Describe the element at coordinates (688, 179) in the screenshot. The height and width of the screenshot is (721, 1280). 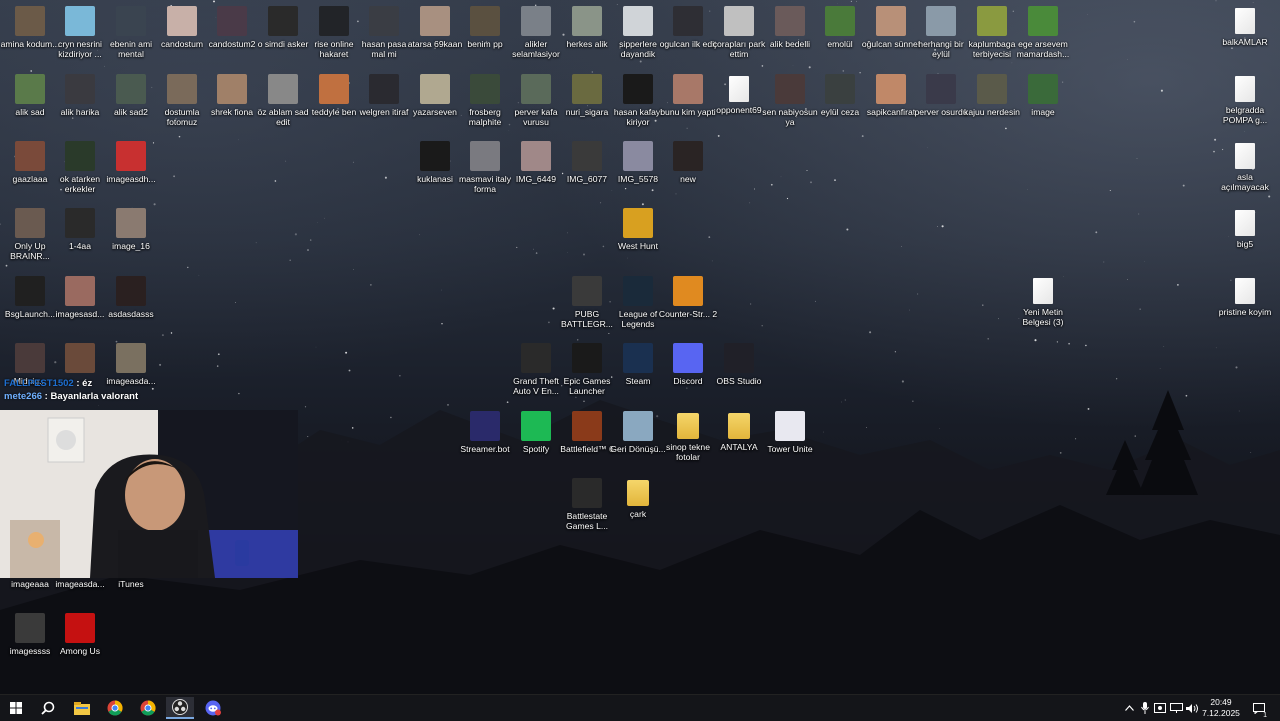
I see `desktop-icon-label: new` at that location.